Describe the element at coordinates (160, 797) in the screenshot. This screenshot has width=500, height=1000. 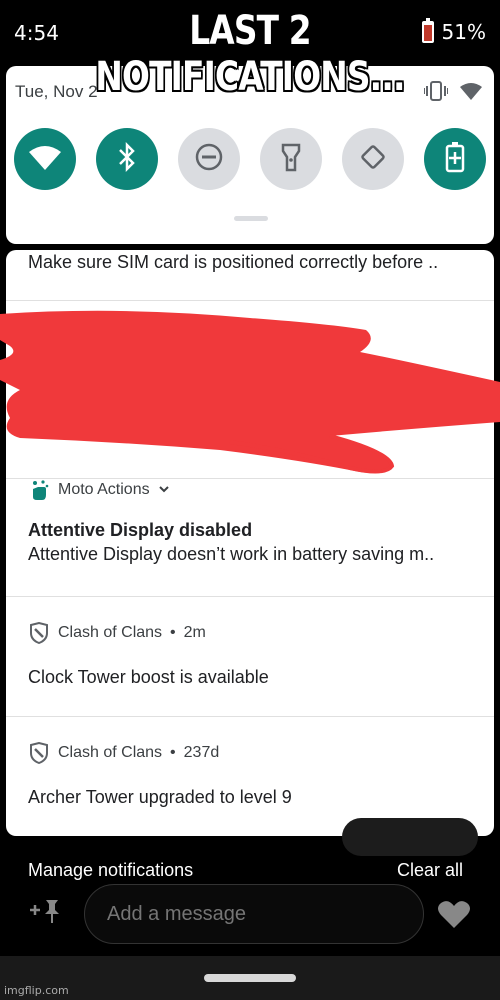
I see `notification-text: Archer Tower upgraded to level 9` at that location.